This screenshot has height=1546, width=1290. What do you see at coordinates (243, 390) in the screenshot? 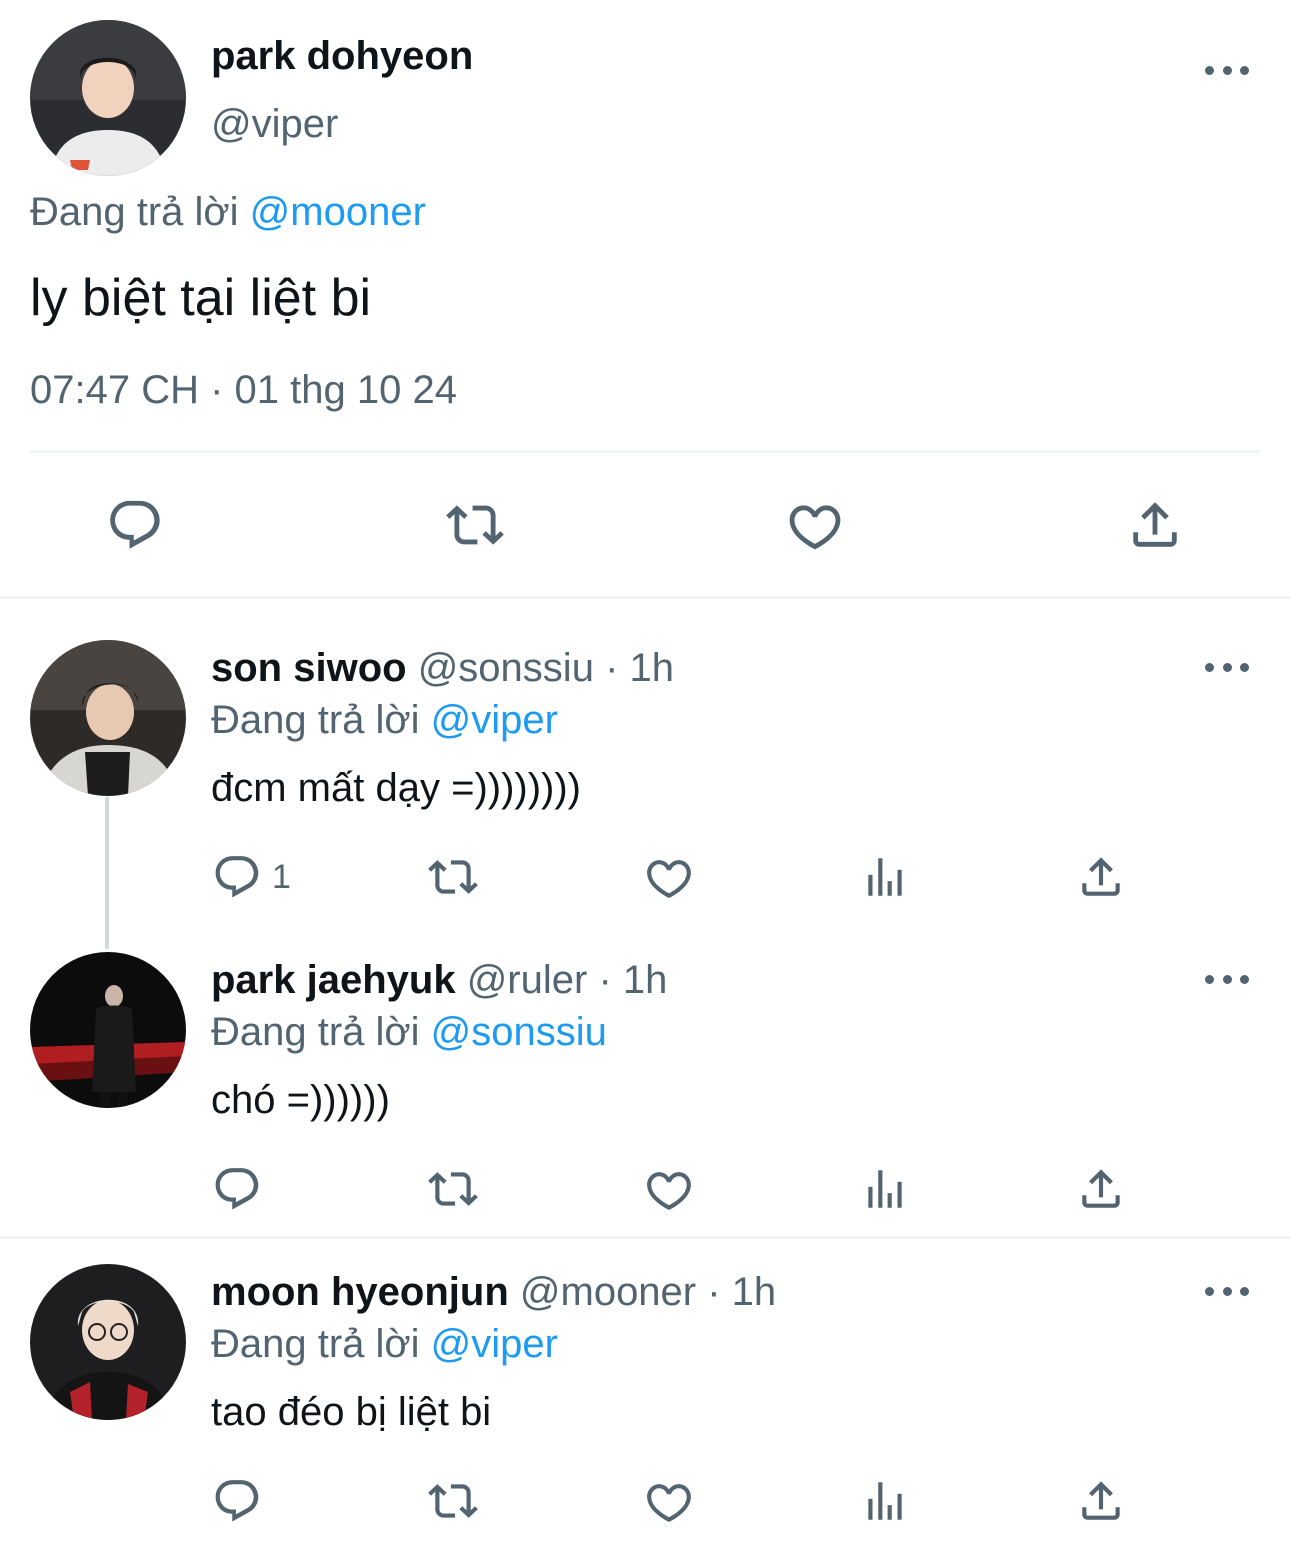
I see `tweet-timestamp: 07:47 CH · 01 thg 10 24` at bounding box center [243, 390].